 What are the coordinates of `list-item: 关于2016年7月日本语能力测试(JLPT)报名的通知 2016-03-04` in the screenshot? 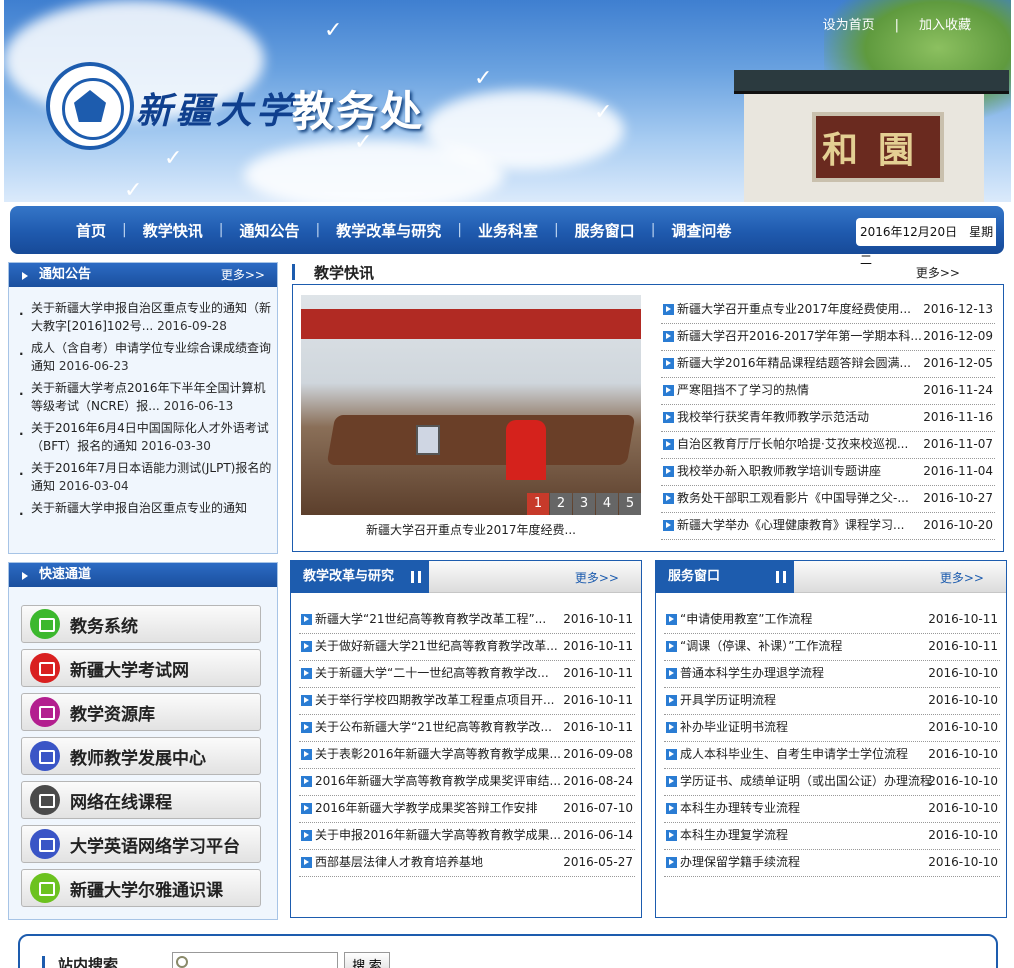 It's located at (147, 477).